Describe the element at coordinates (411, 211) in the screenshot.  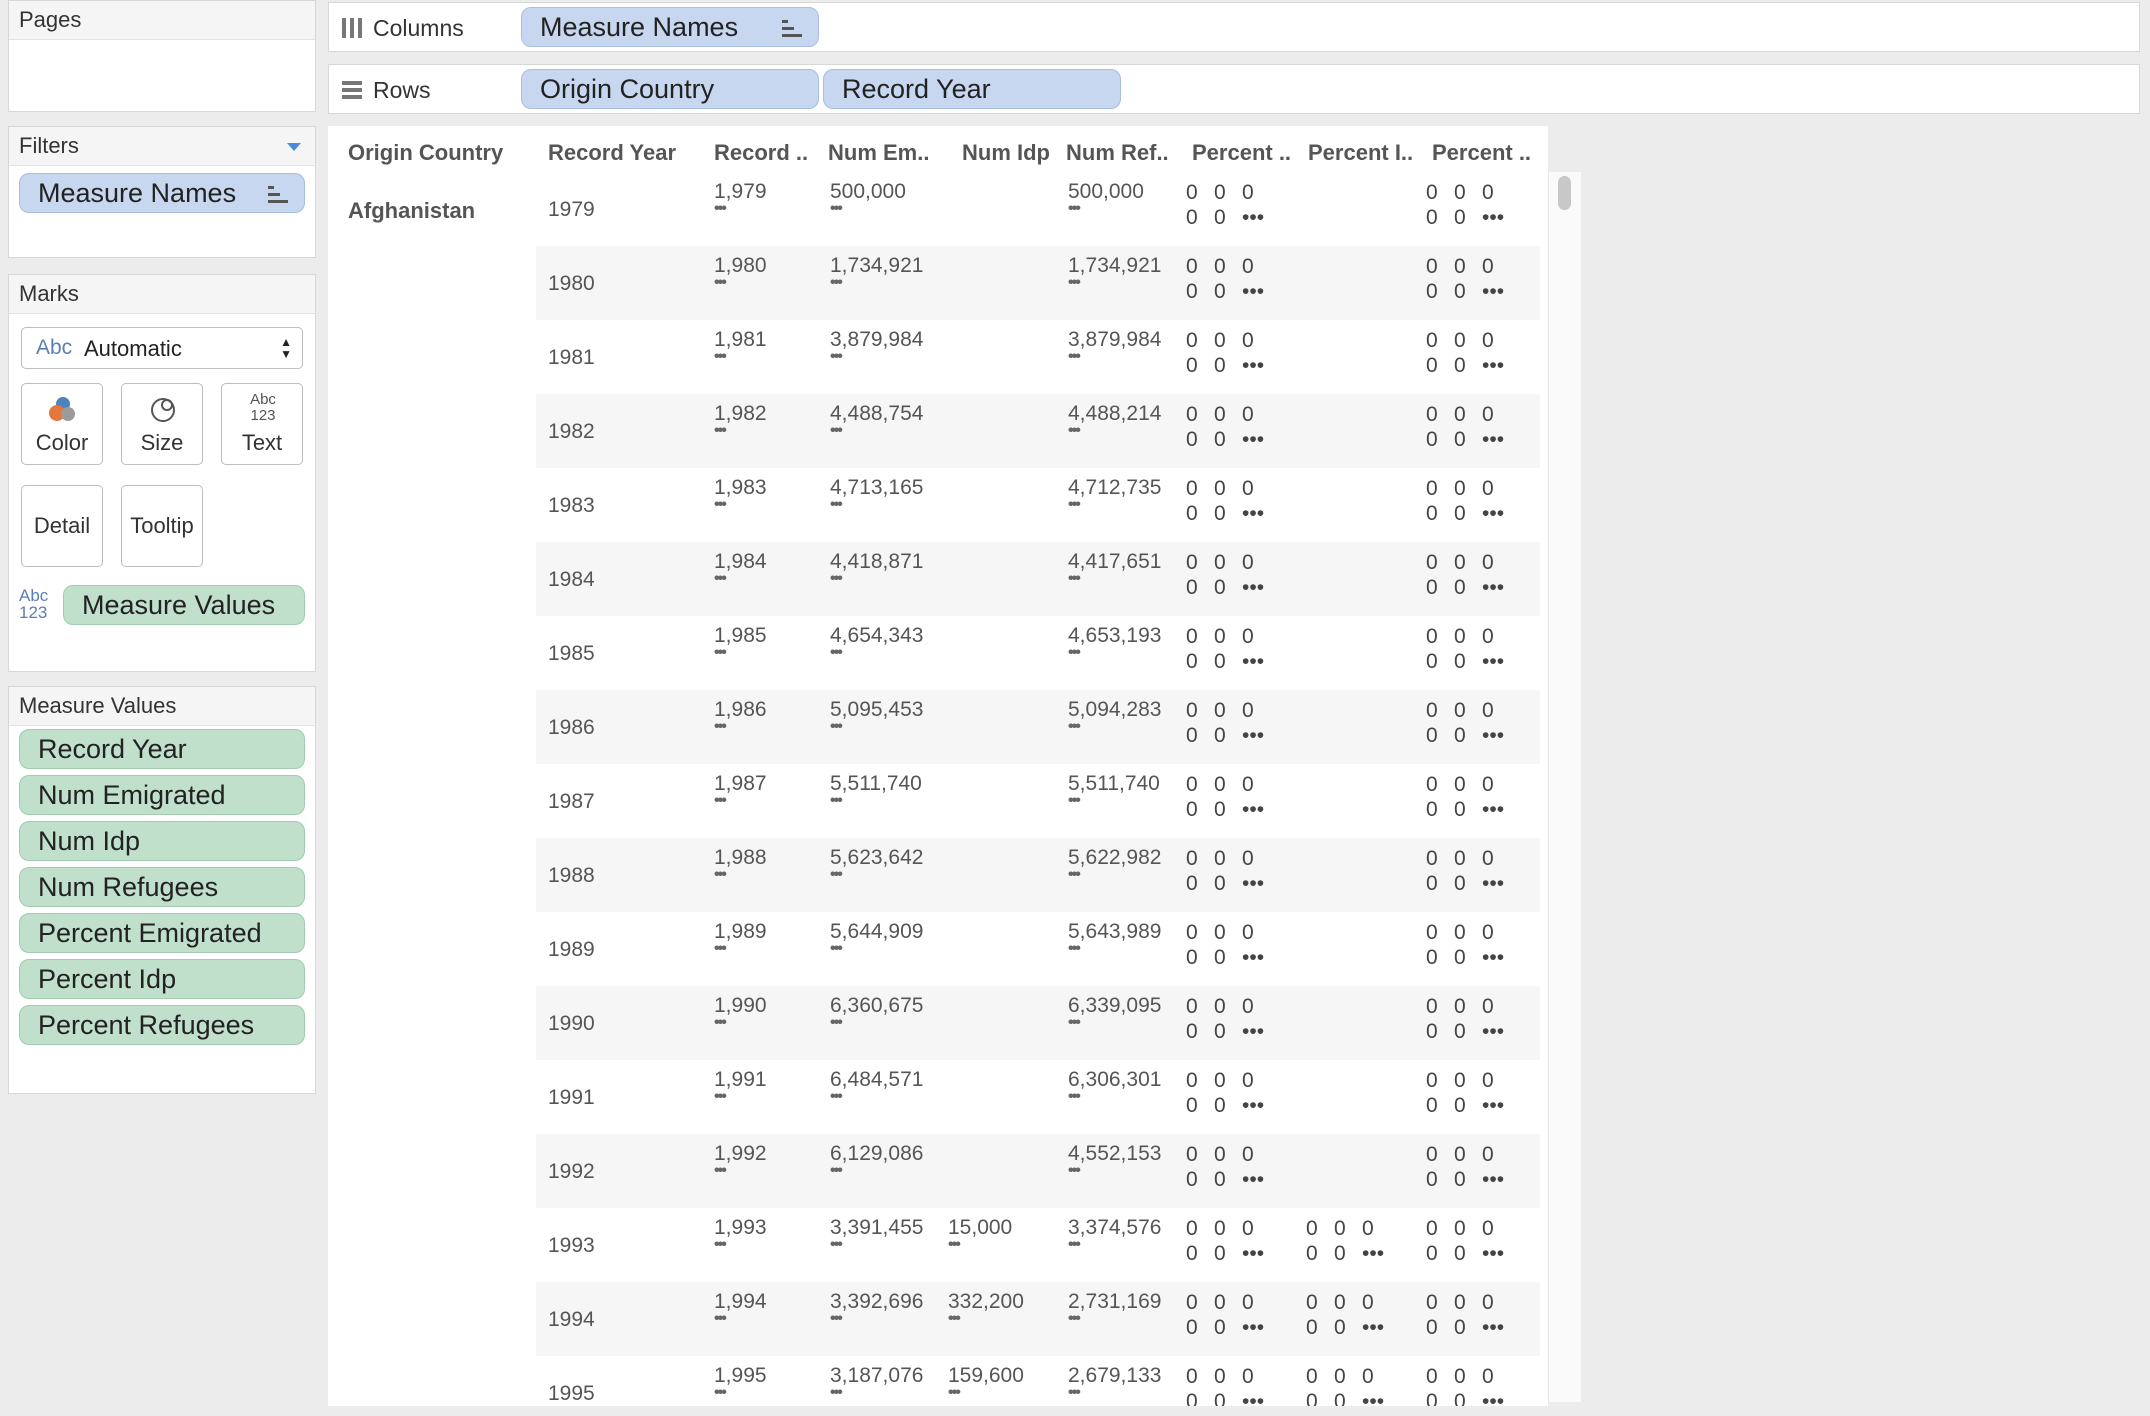
I see `row-header-country: Afghanistan` at that location.